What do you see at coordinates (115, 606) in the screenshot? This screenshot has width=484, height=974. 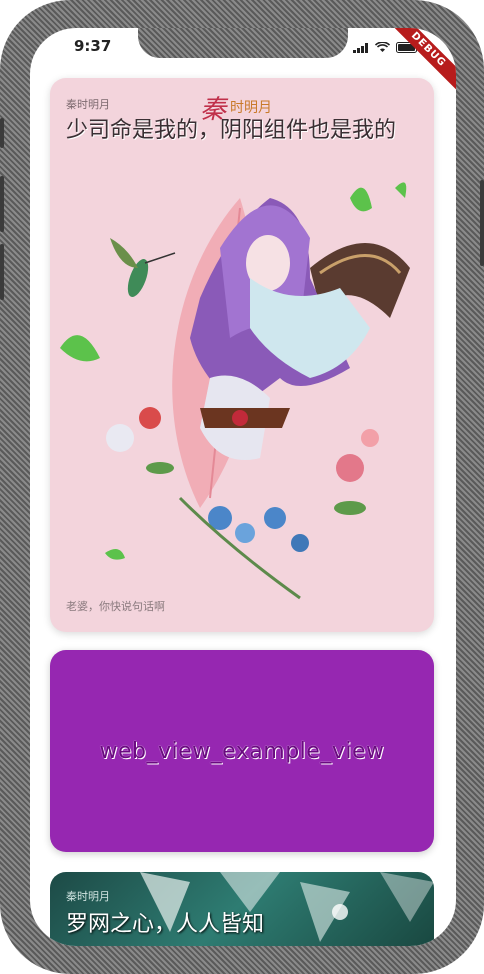 I see `card-footer-text: 老婆，你快说句话啊` at bounding box center [115, 606].